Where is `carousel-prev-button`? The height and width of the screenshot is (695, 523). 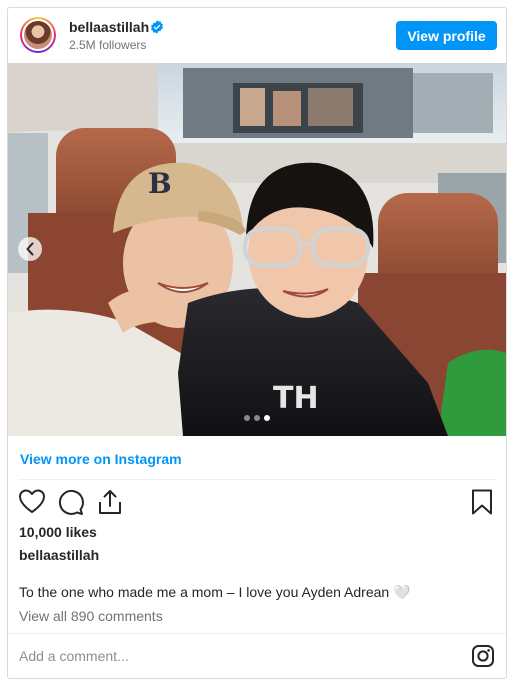
carousel-prev-button is located at coordinates (30, 249).